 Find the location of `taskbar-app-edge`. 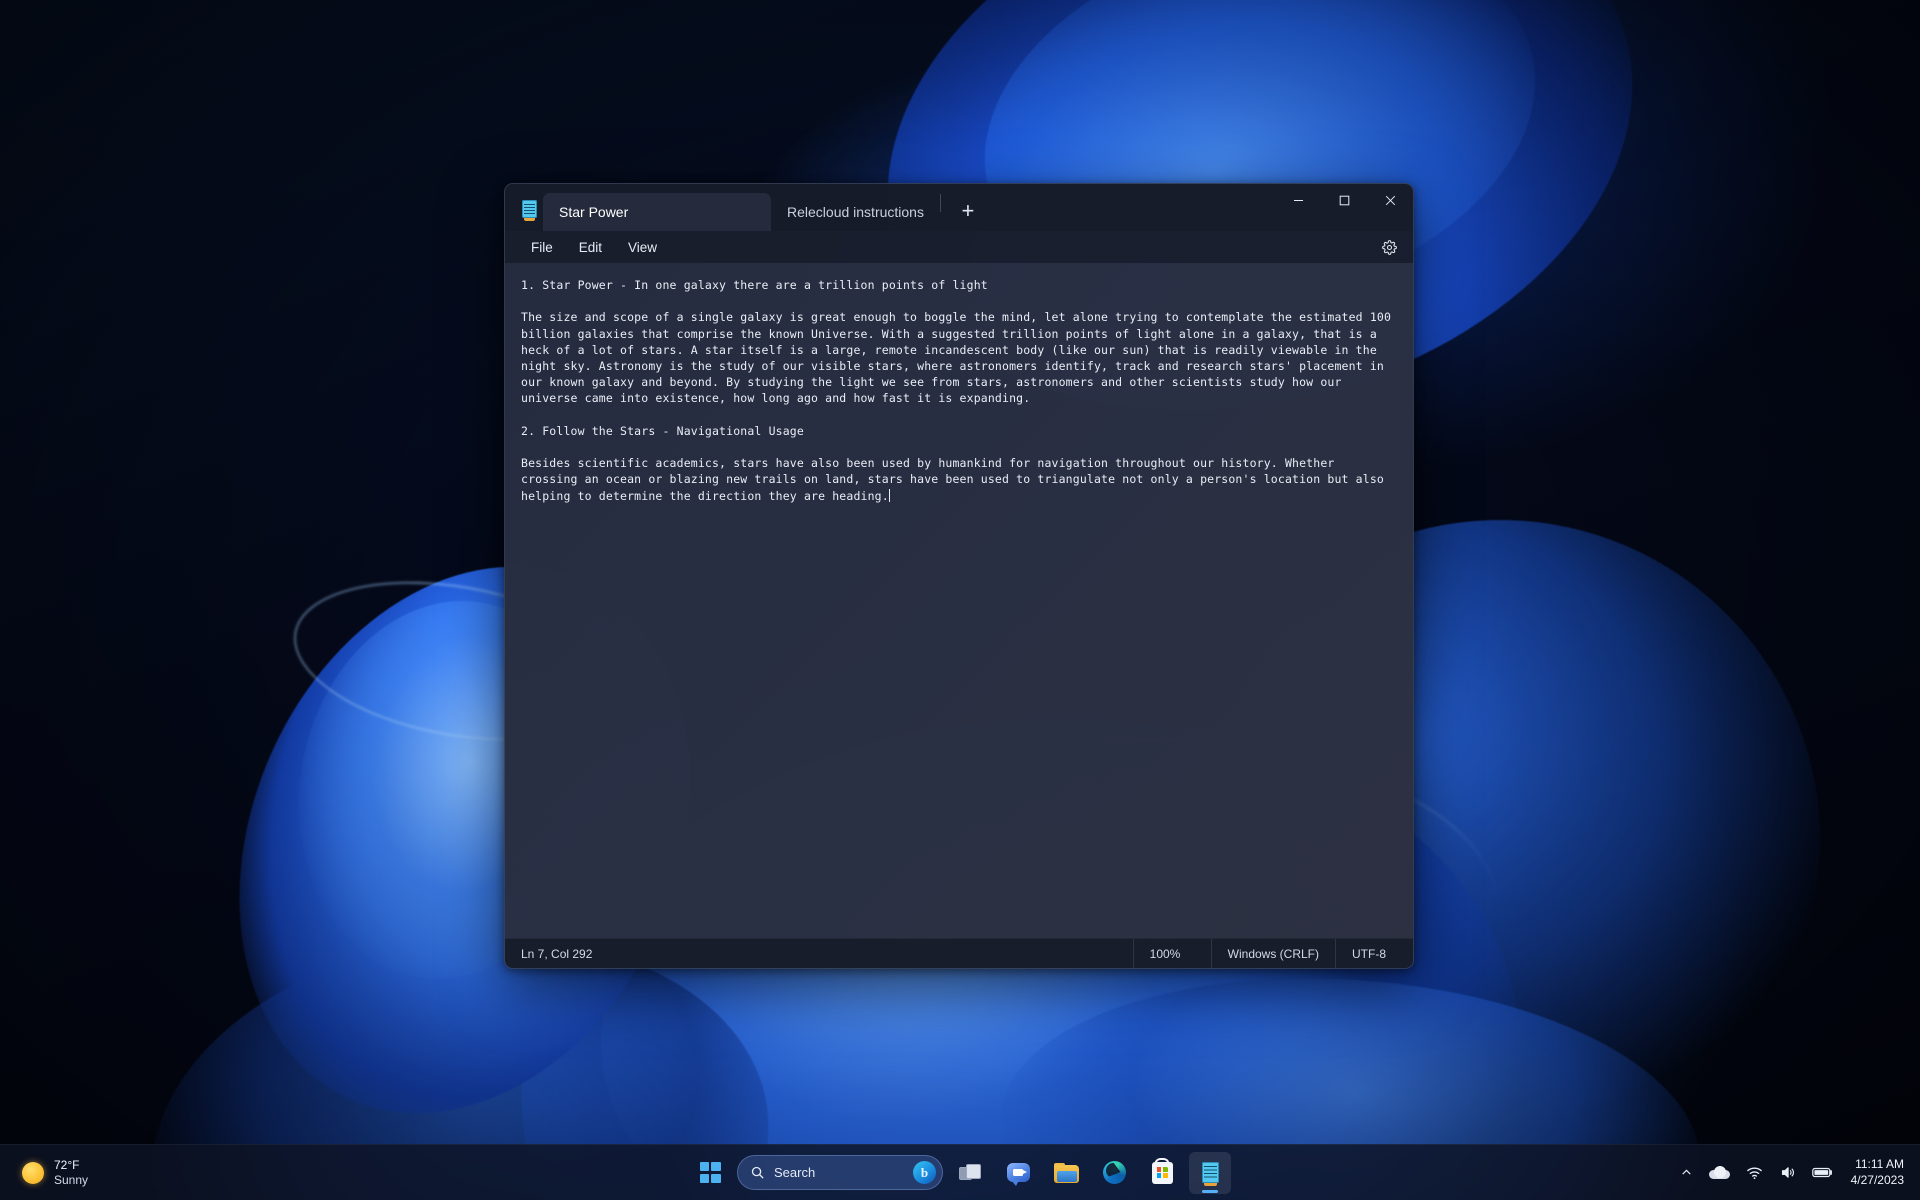

taskbar-app-edge is located at coordinates (1114, 1173).